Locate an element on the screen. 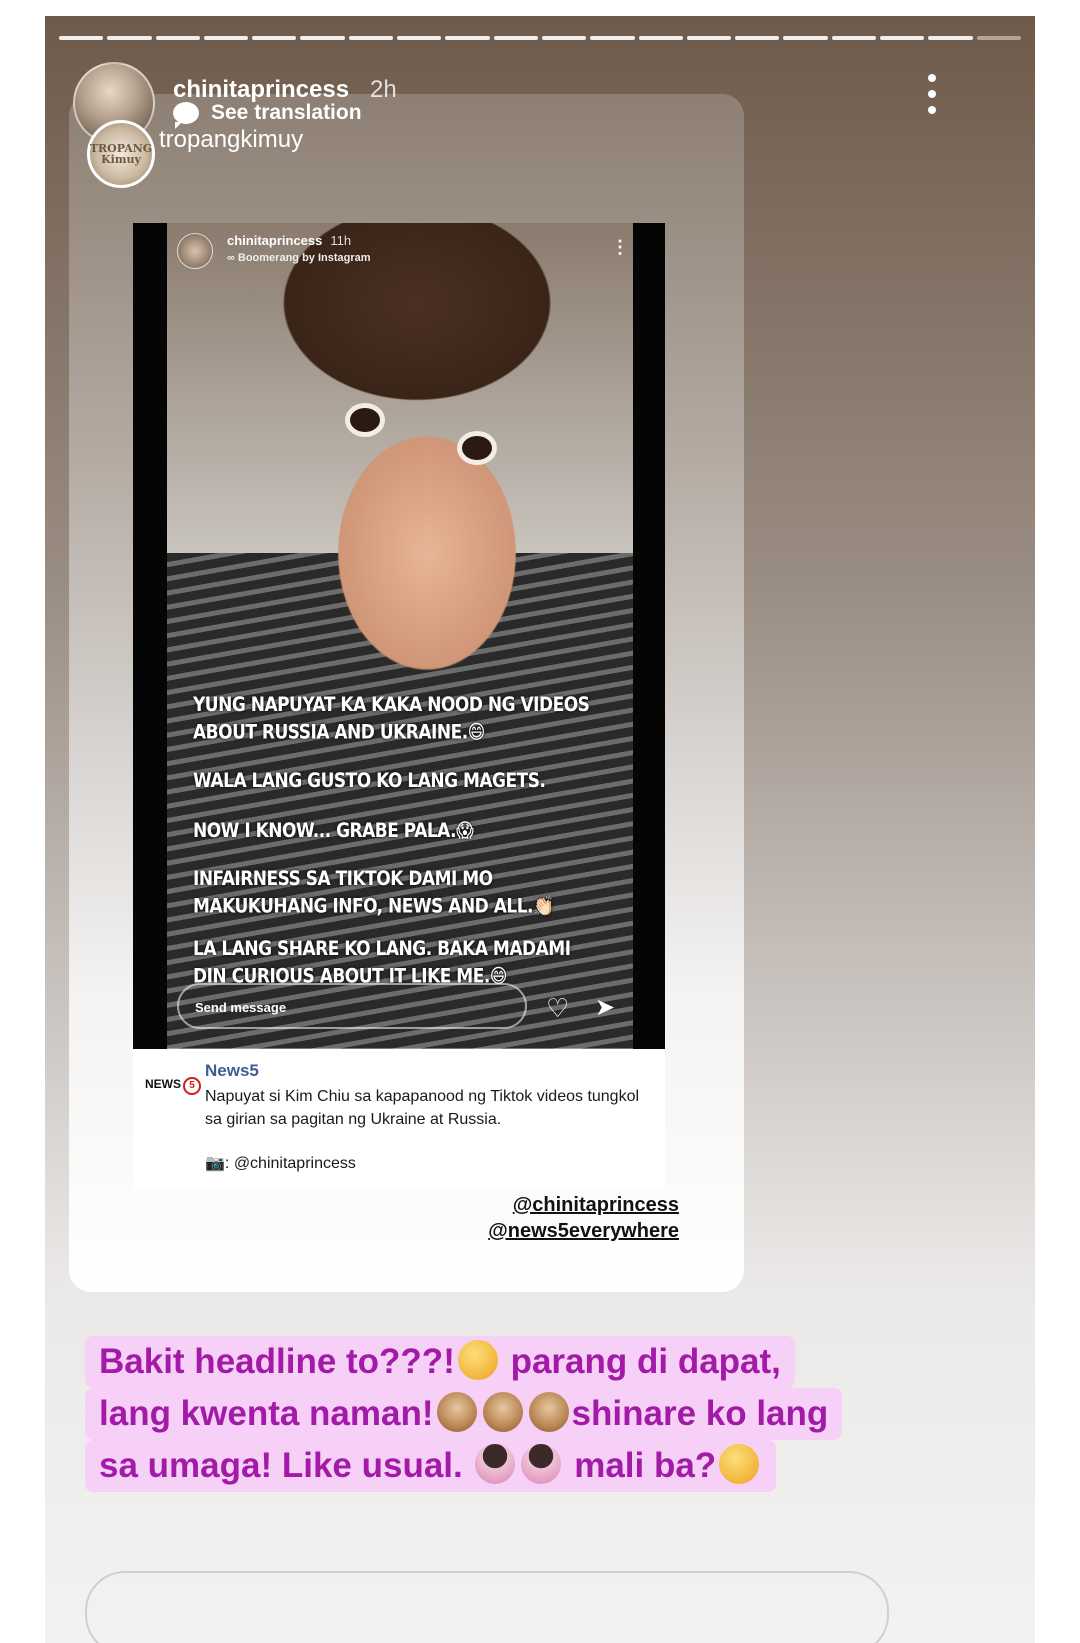  photo-credit: 📷: @chinitaprincess is located at coordinates (280, 1163).